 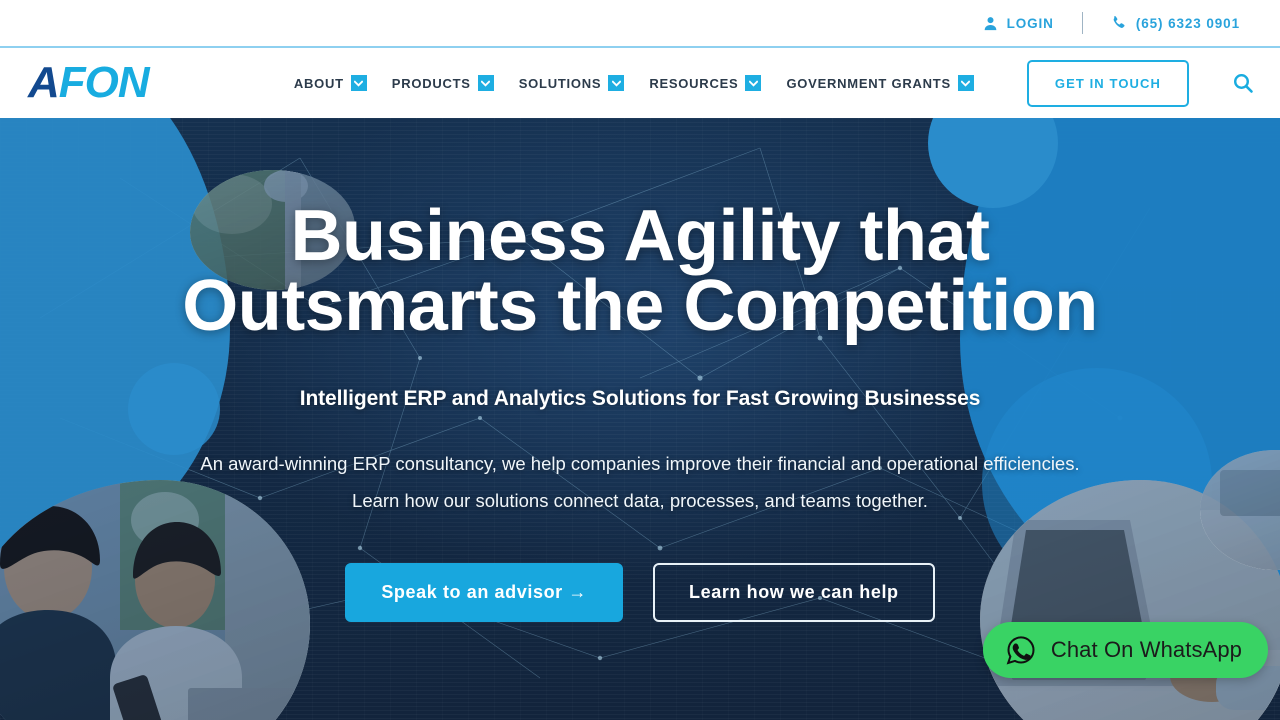 I want to click on top-utility-bar: LOGIN (65) 6323 0901, so click(x=640, y=24).